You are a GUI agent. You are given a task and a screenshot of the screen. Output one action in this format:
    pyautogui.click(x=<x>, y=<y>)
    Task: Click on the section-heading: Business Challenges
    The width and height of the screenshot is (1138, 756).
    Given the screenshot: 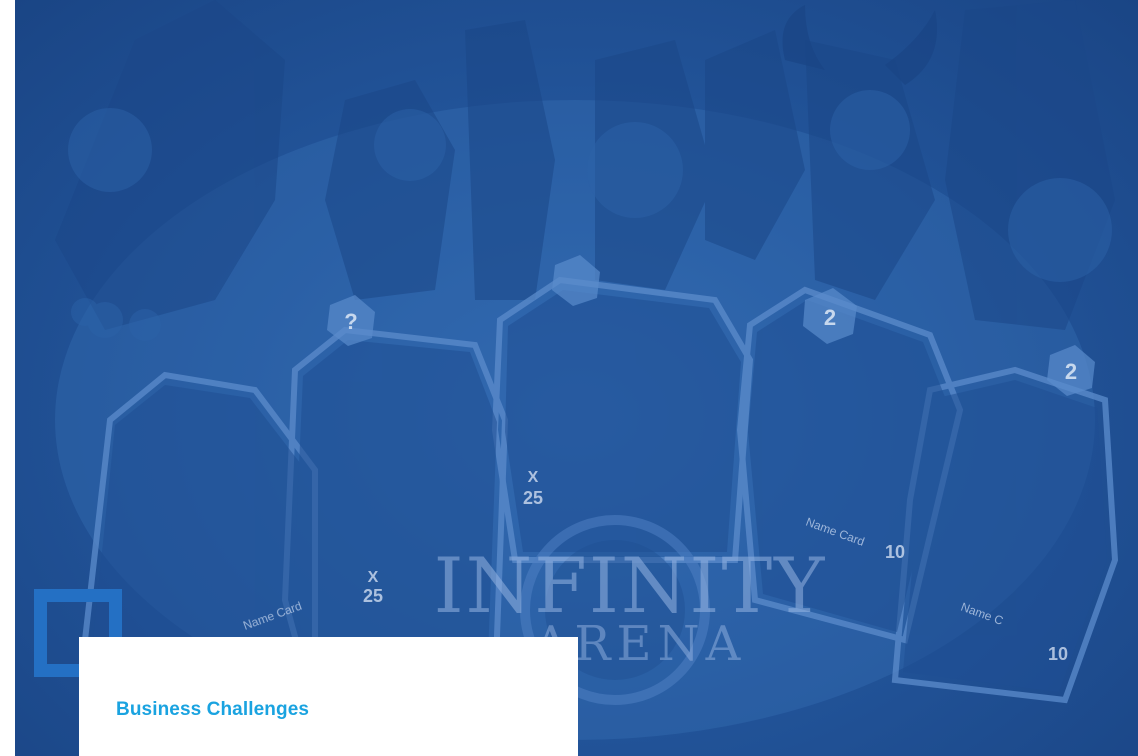 What is the action you would take?
    pyautogui.click(x=213, y=709)
    